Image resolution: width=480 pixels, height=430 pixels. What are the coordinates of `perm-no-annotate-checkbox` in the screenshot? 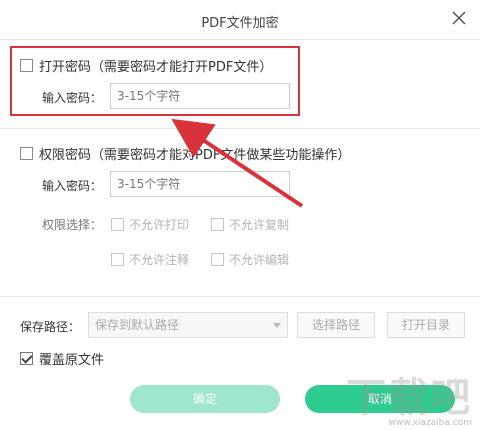 It's located at (117, 259).